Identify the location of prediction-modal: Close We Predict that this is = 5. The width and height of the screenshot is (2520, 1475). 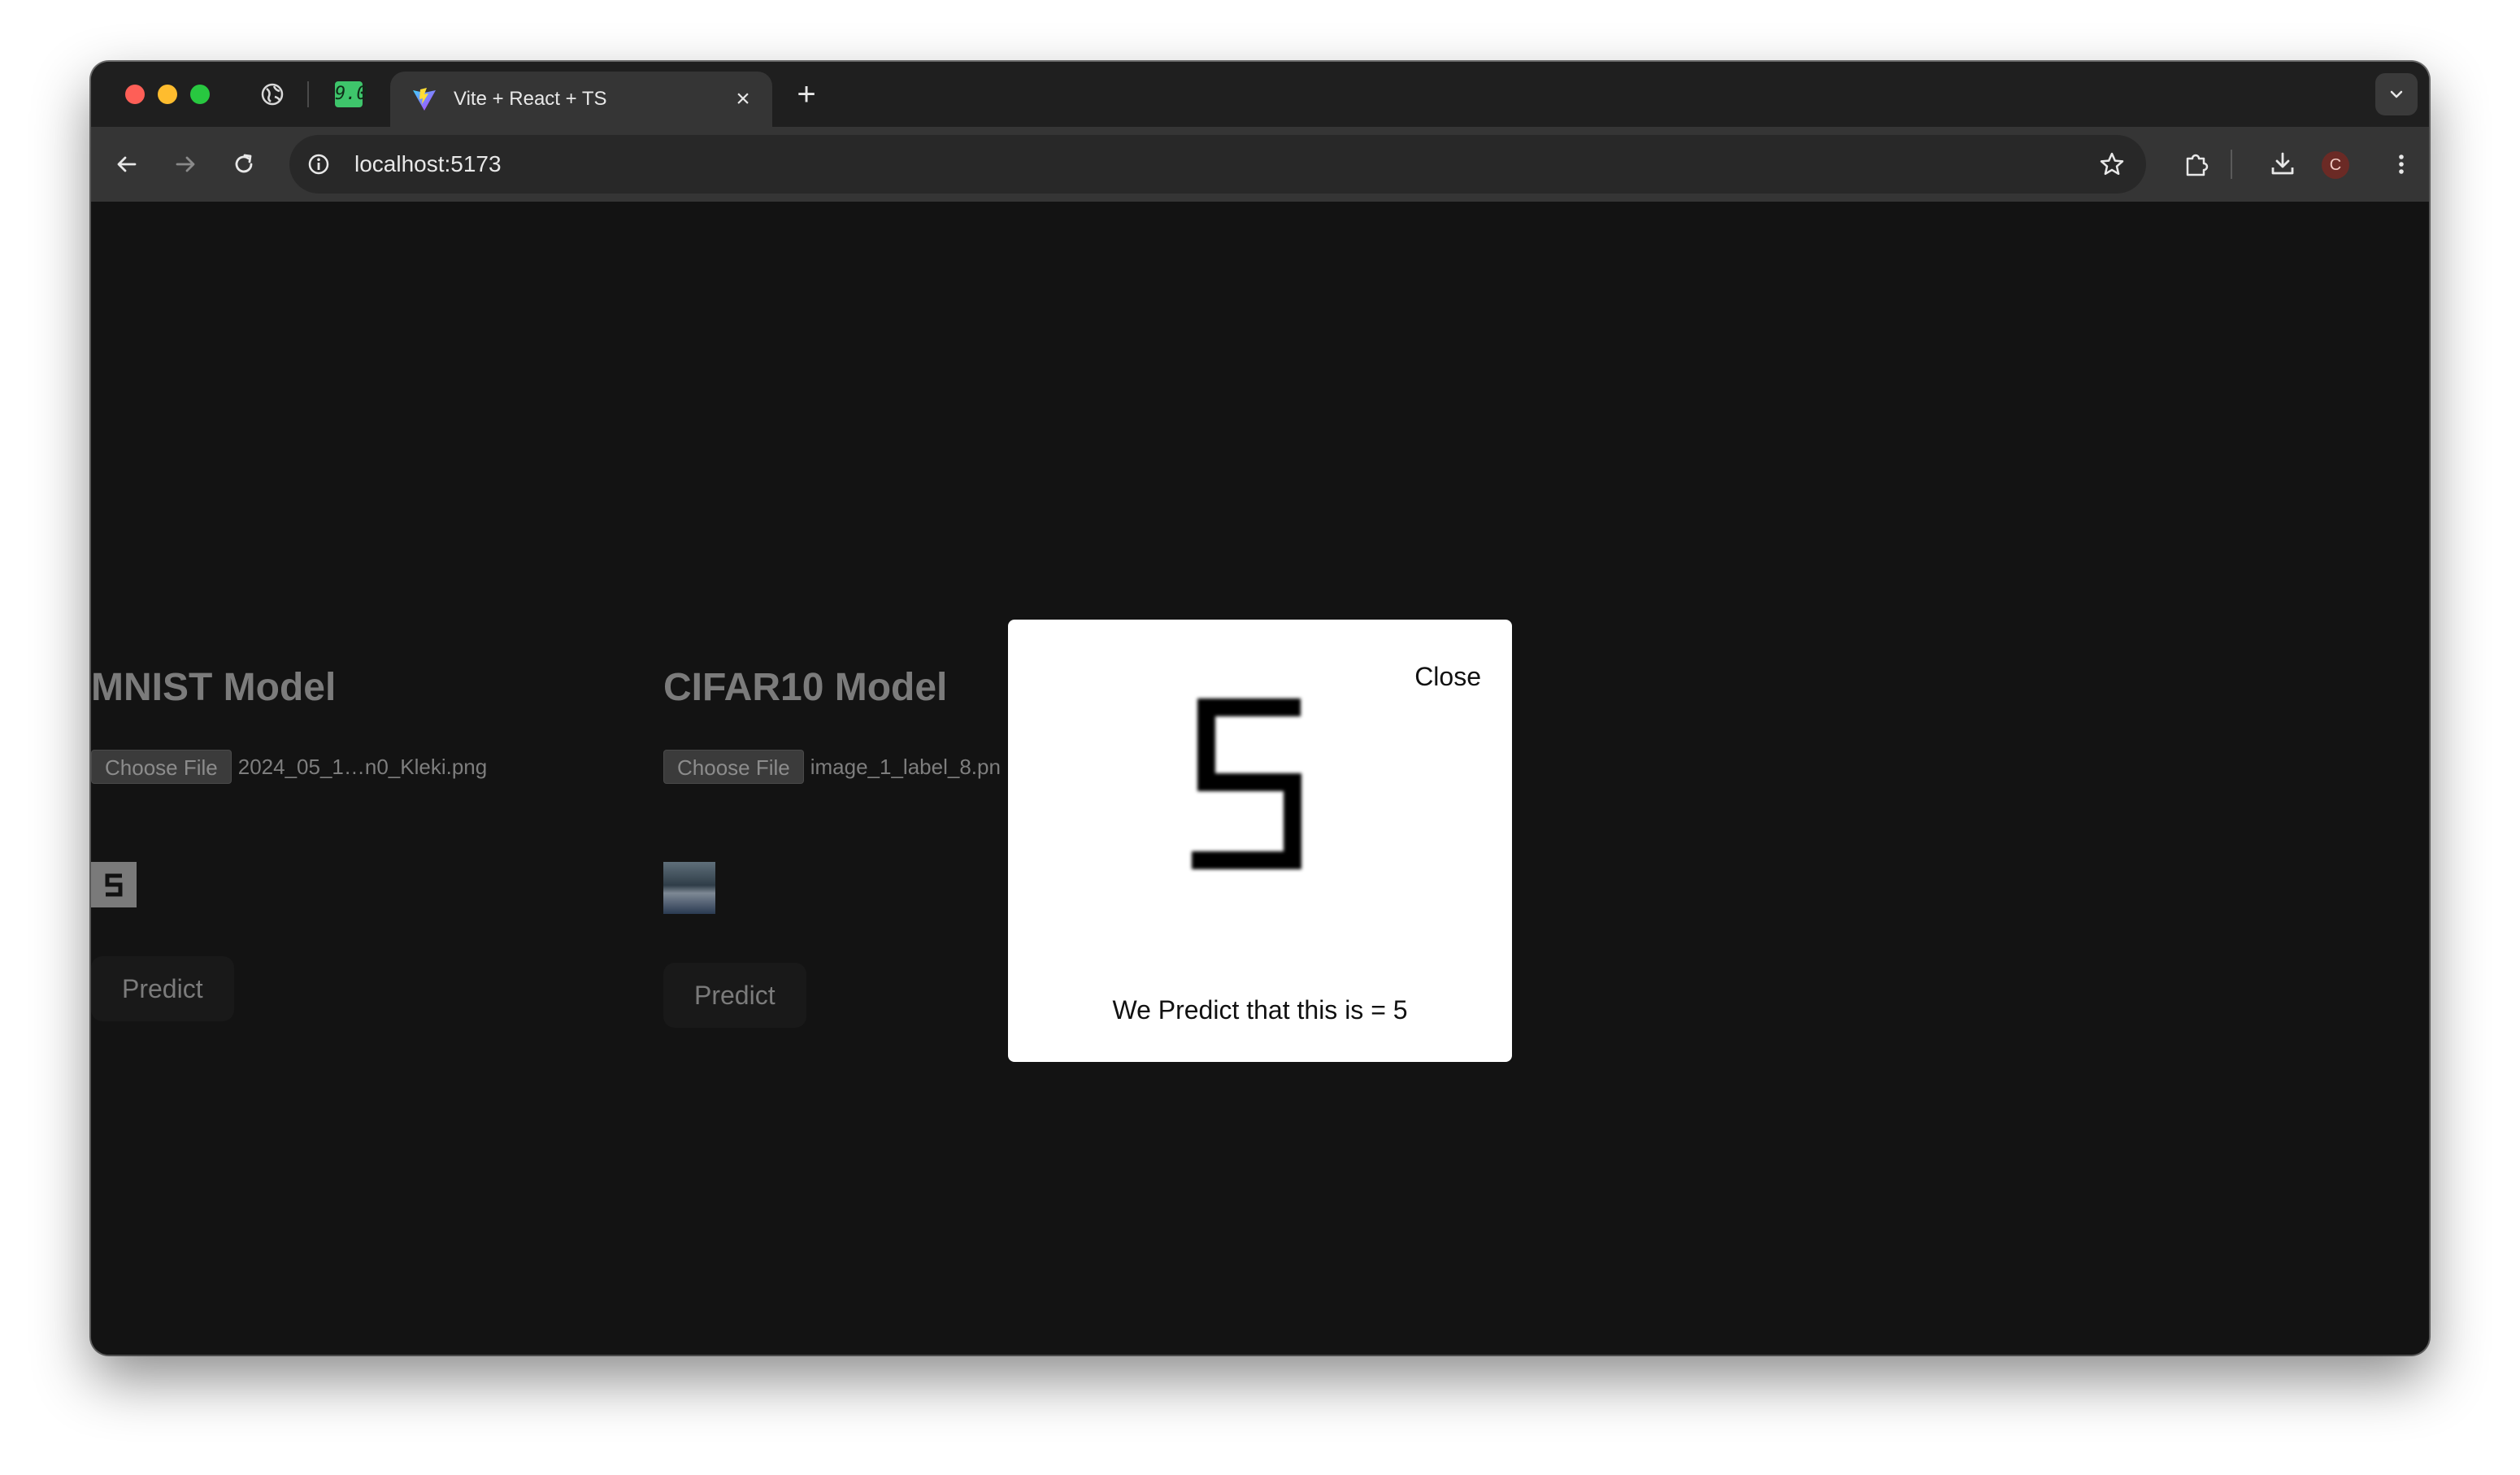
(1260, 841).